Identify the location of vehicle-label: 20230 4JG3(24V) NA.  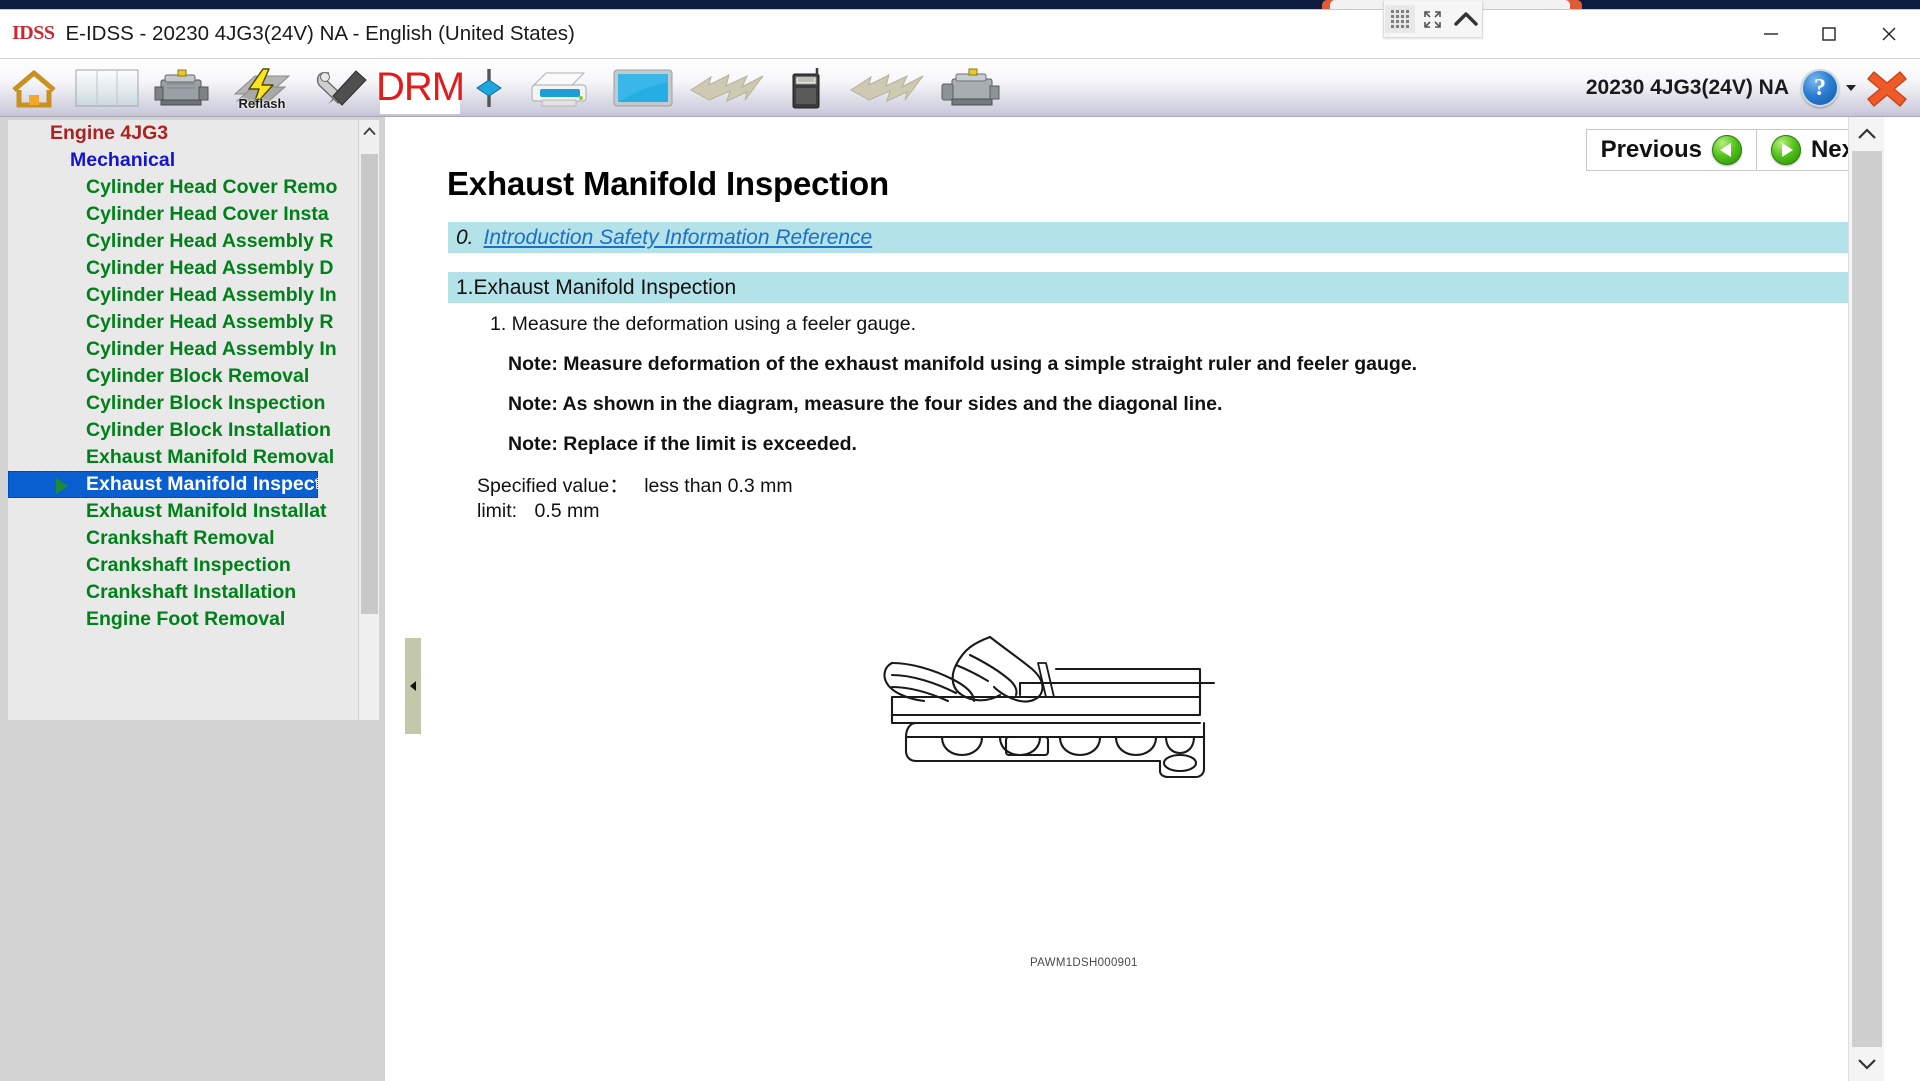
(1687, 87).